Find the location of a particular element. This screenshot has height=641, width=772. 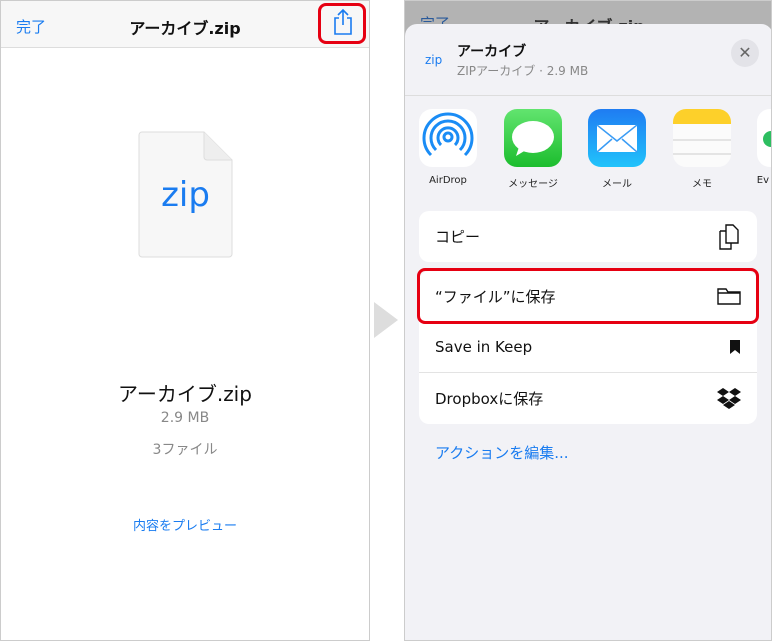

messages-icon is located at coordinates (533, 138).